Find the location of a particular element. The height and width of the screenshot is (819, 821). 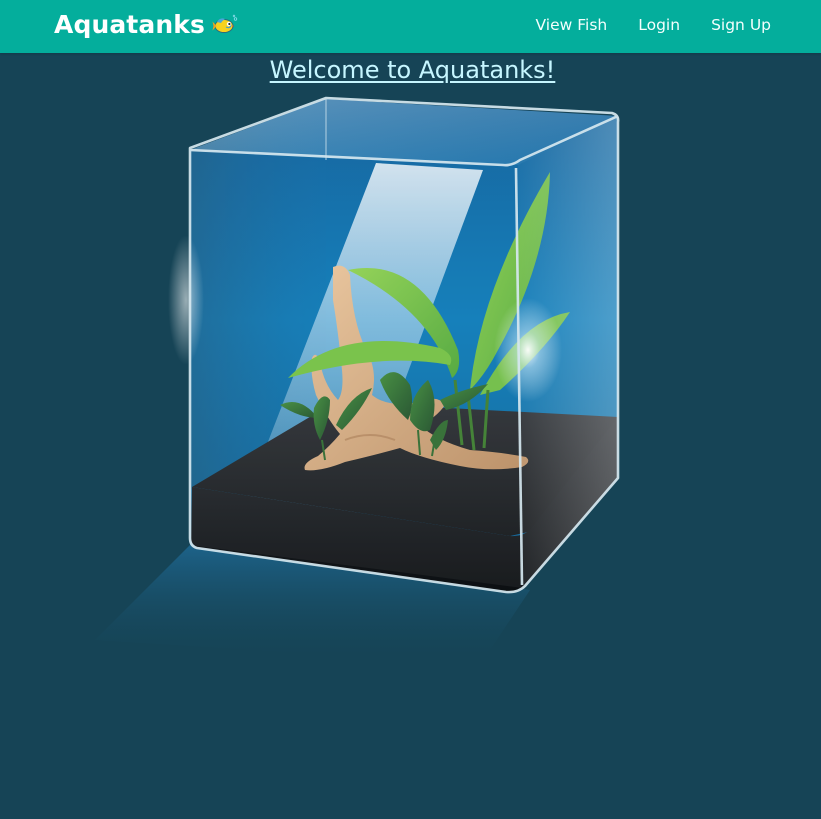

welcome-heading: Welcome to Aquatanks! is located at coordinates (412, 70).